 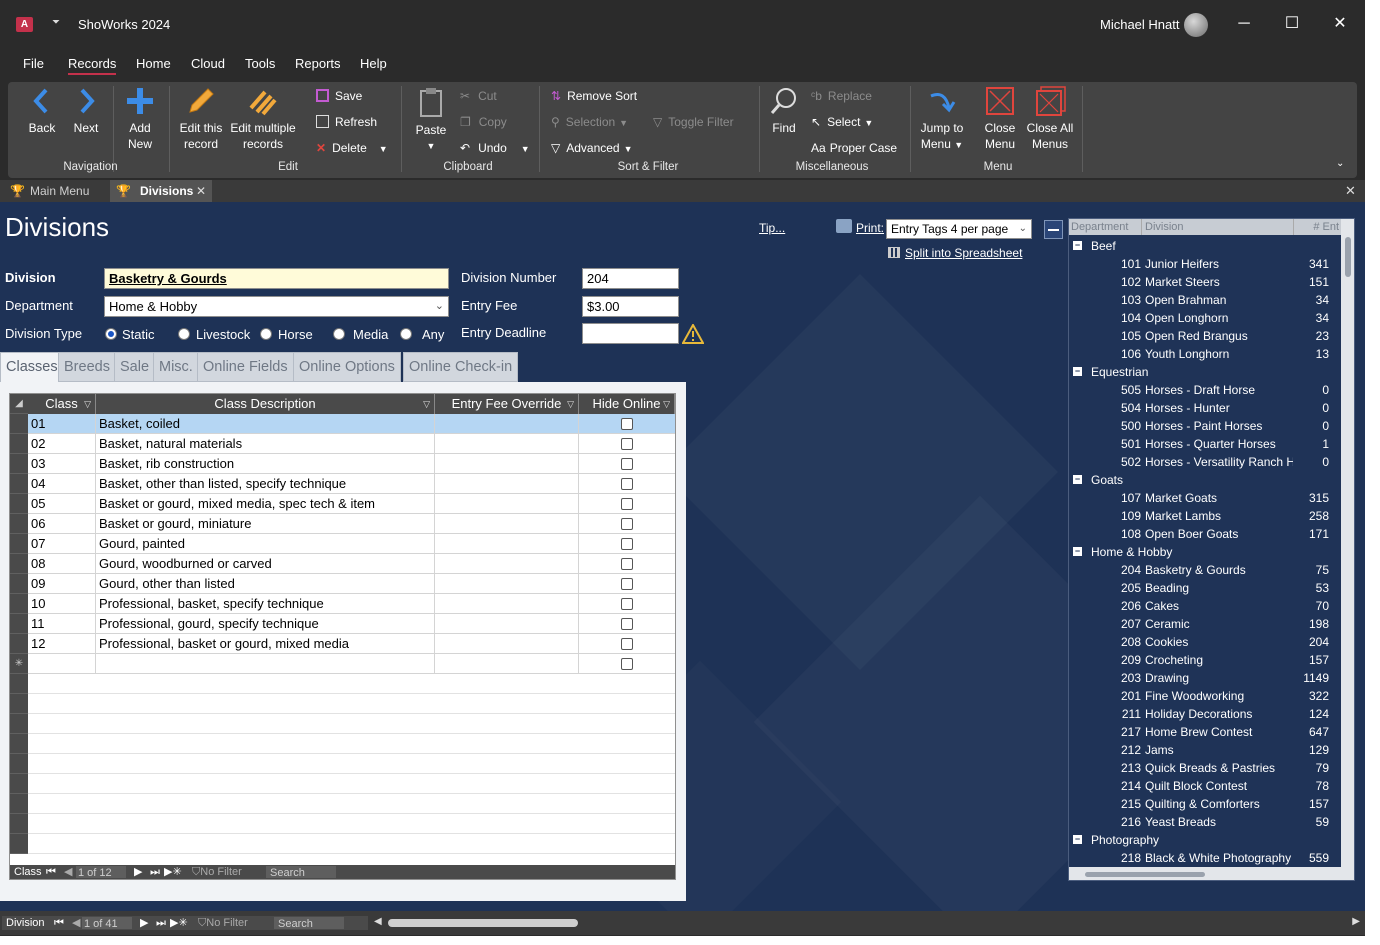 What do you see at coordinates (627, 404) in the screenshot?
I see `column-header-hide-online: Hide Online ▽` at bounding box center [627, 404].